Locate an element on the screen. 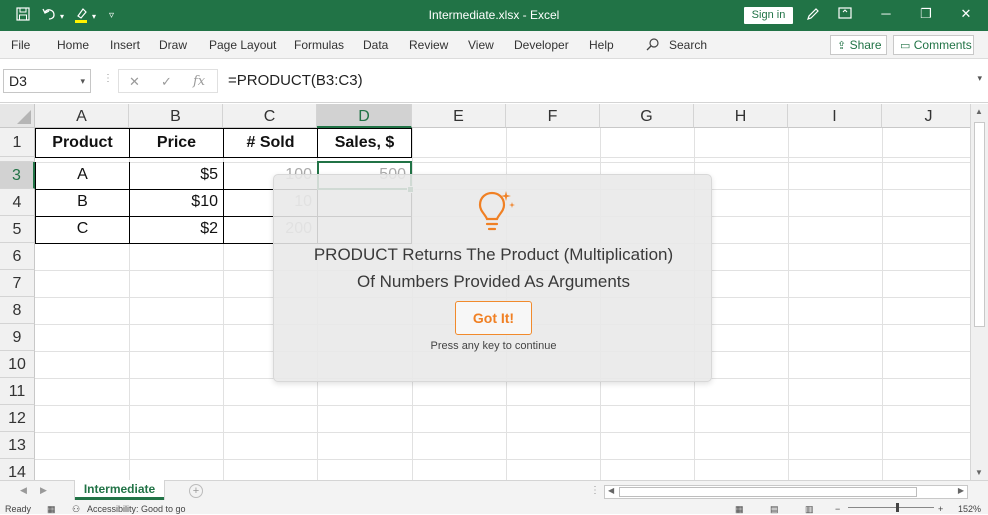 The image size is (988, 515). cancel-icon: ✕ is located at coordinates (134, 82).